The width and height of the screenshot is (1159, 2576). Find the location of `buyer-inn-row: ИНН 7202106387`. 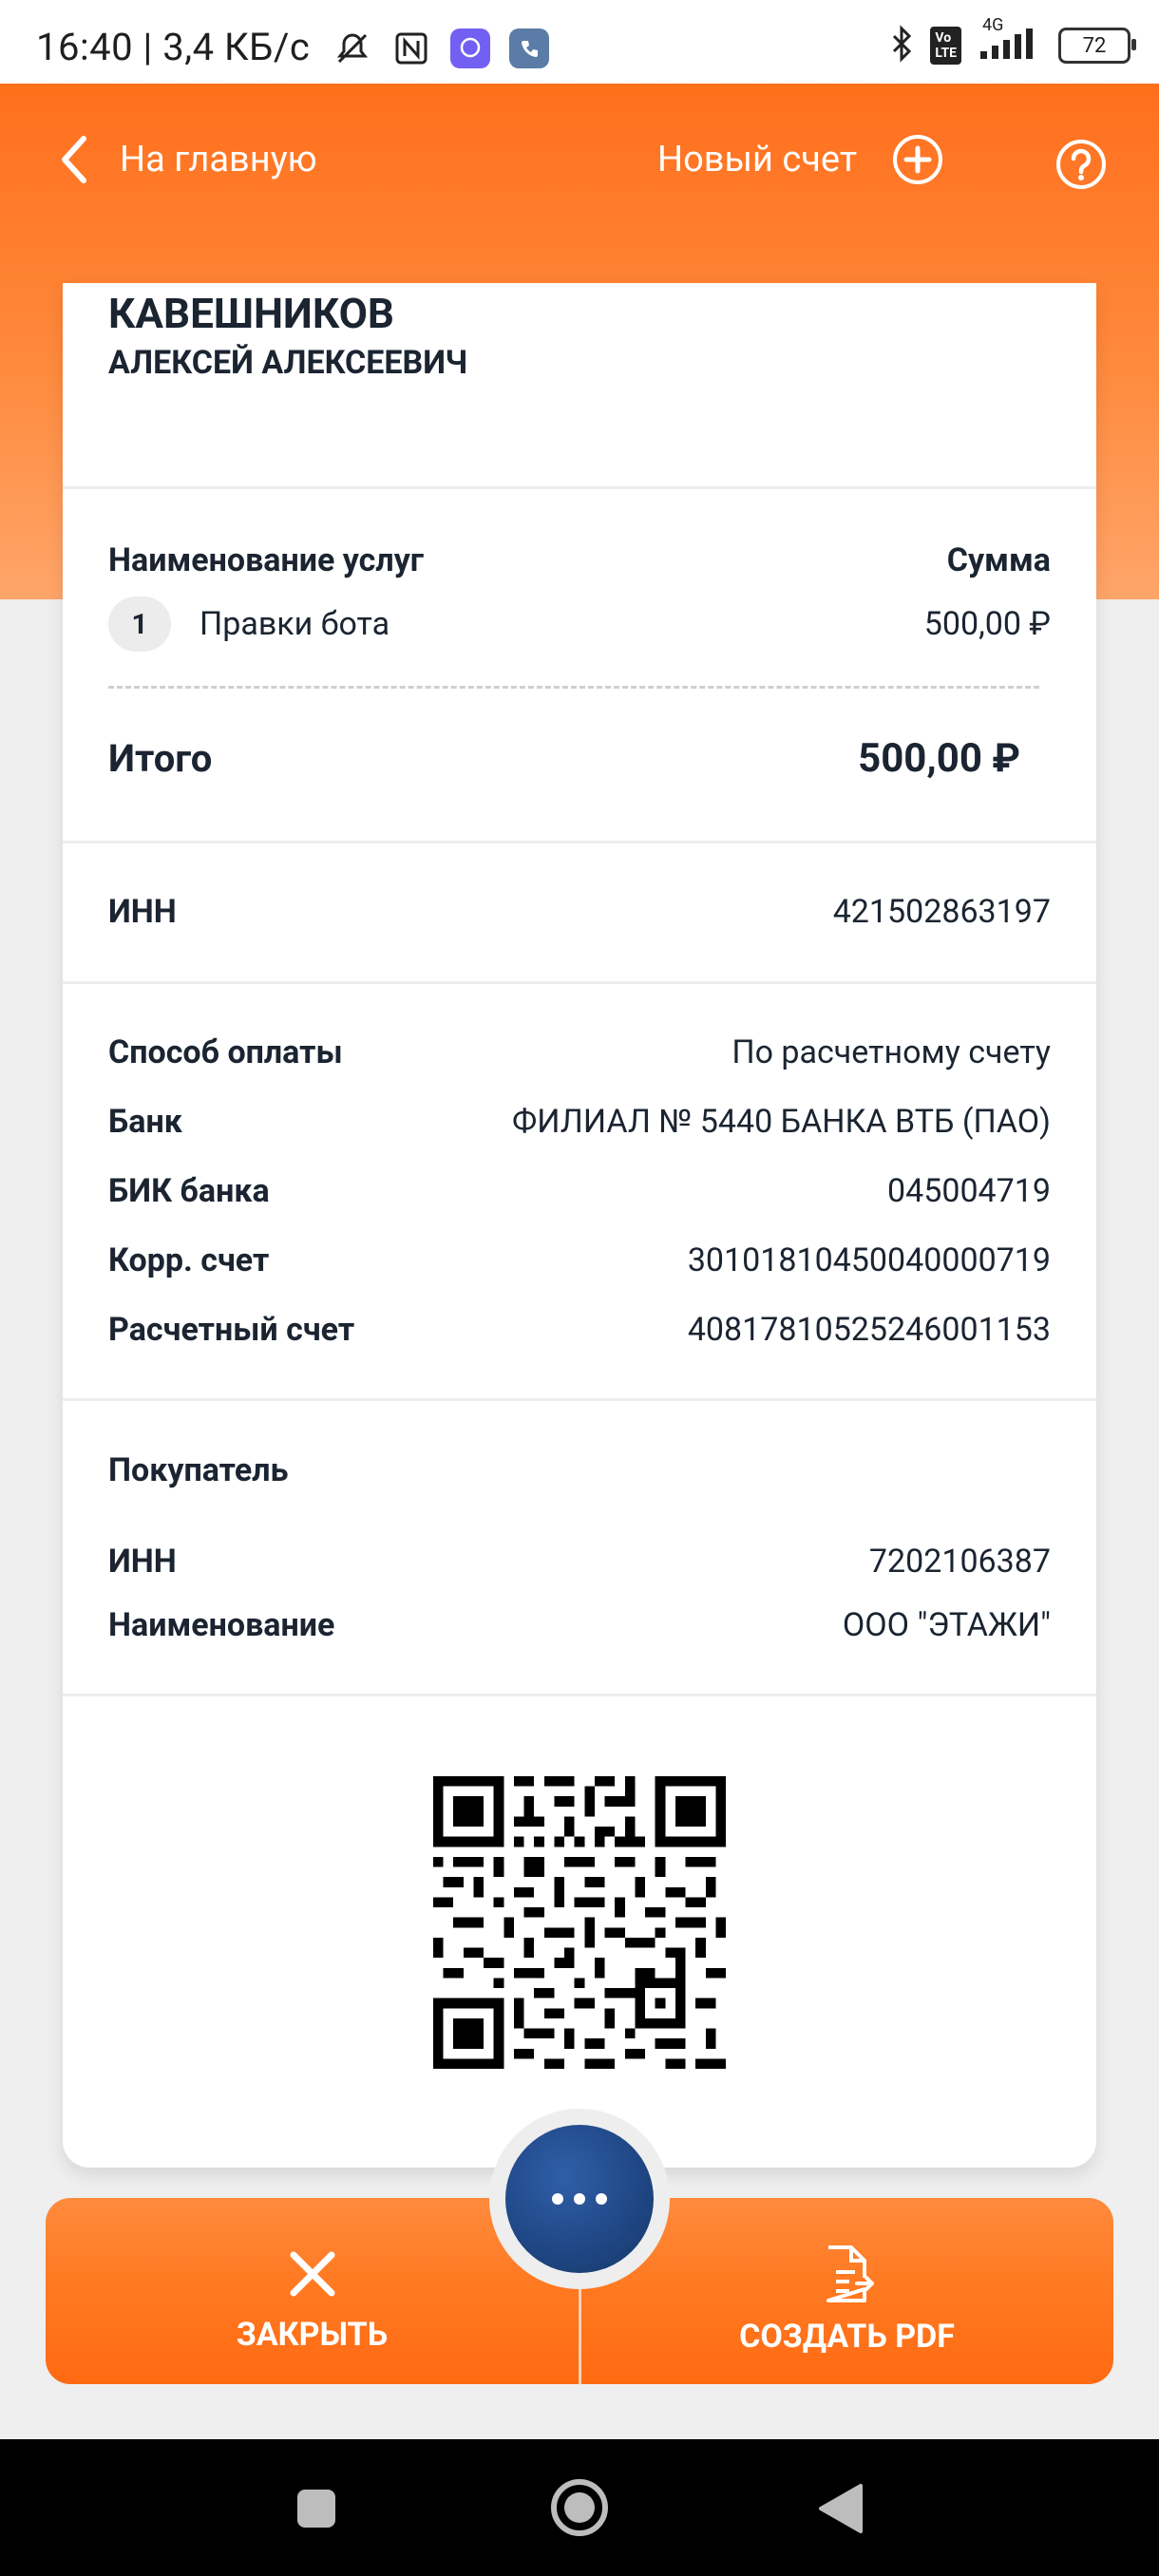

buyer-inn-row: ИНН 7202106387 is located at coordinates (579, 1562).